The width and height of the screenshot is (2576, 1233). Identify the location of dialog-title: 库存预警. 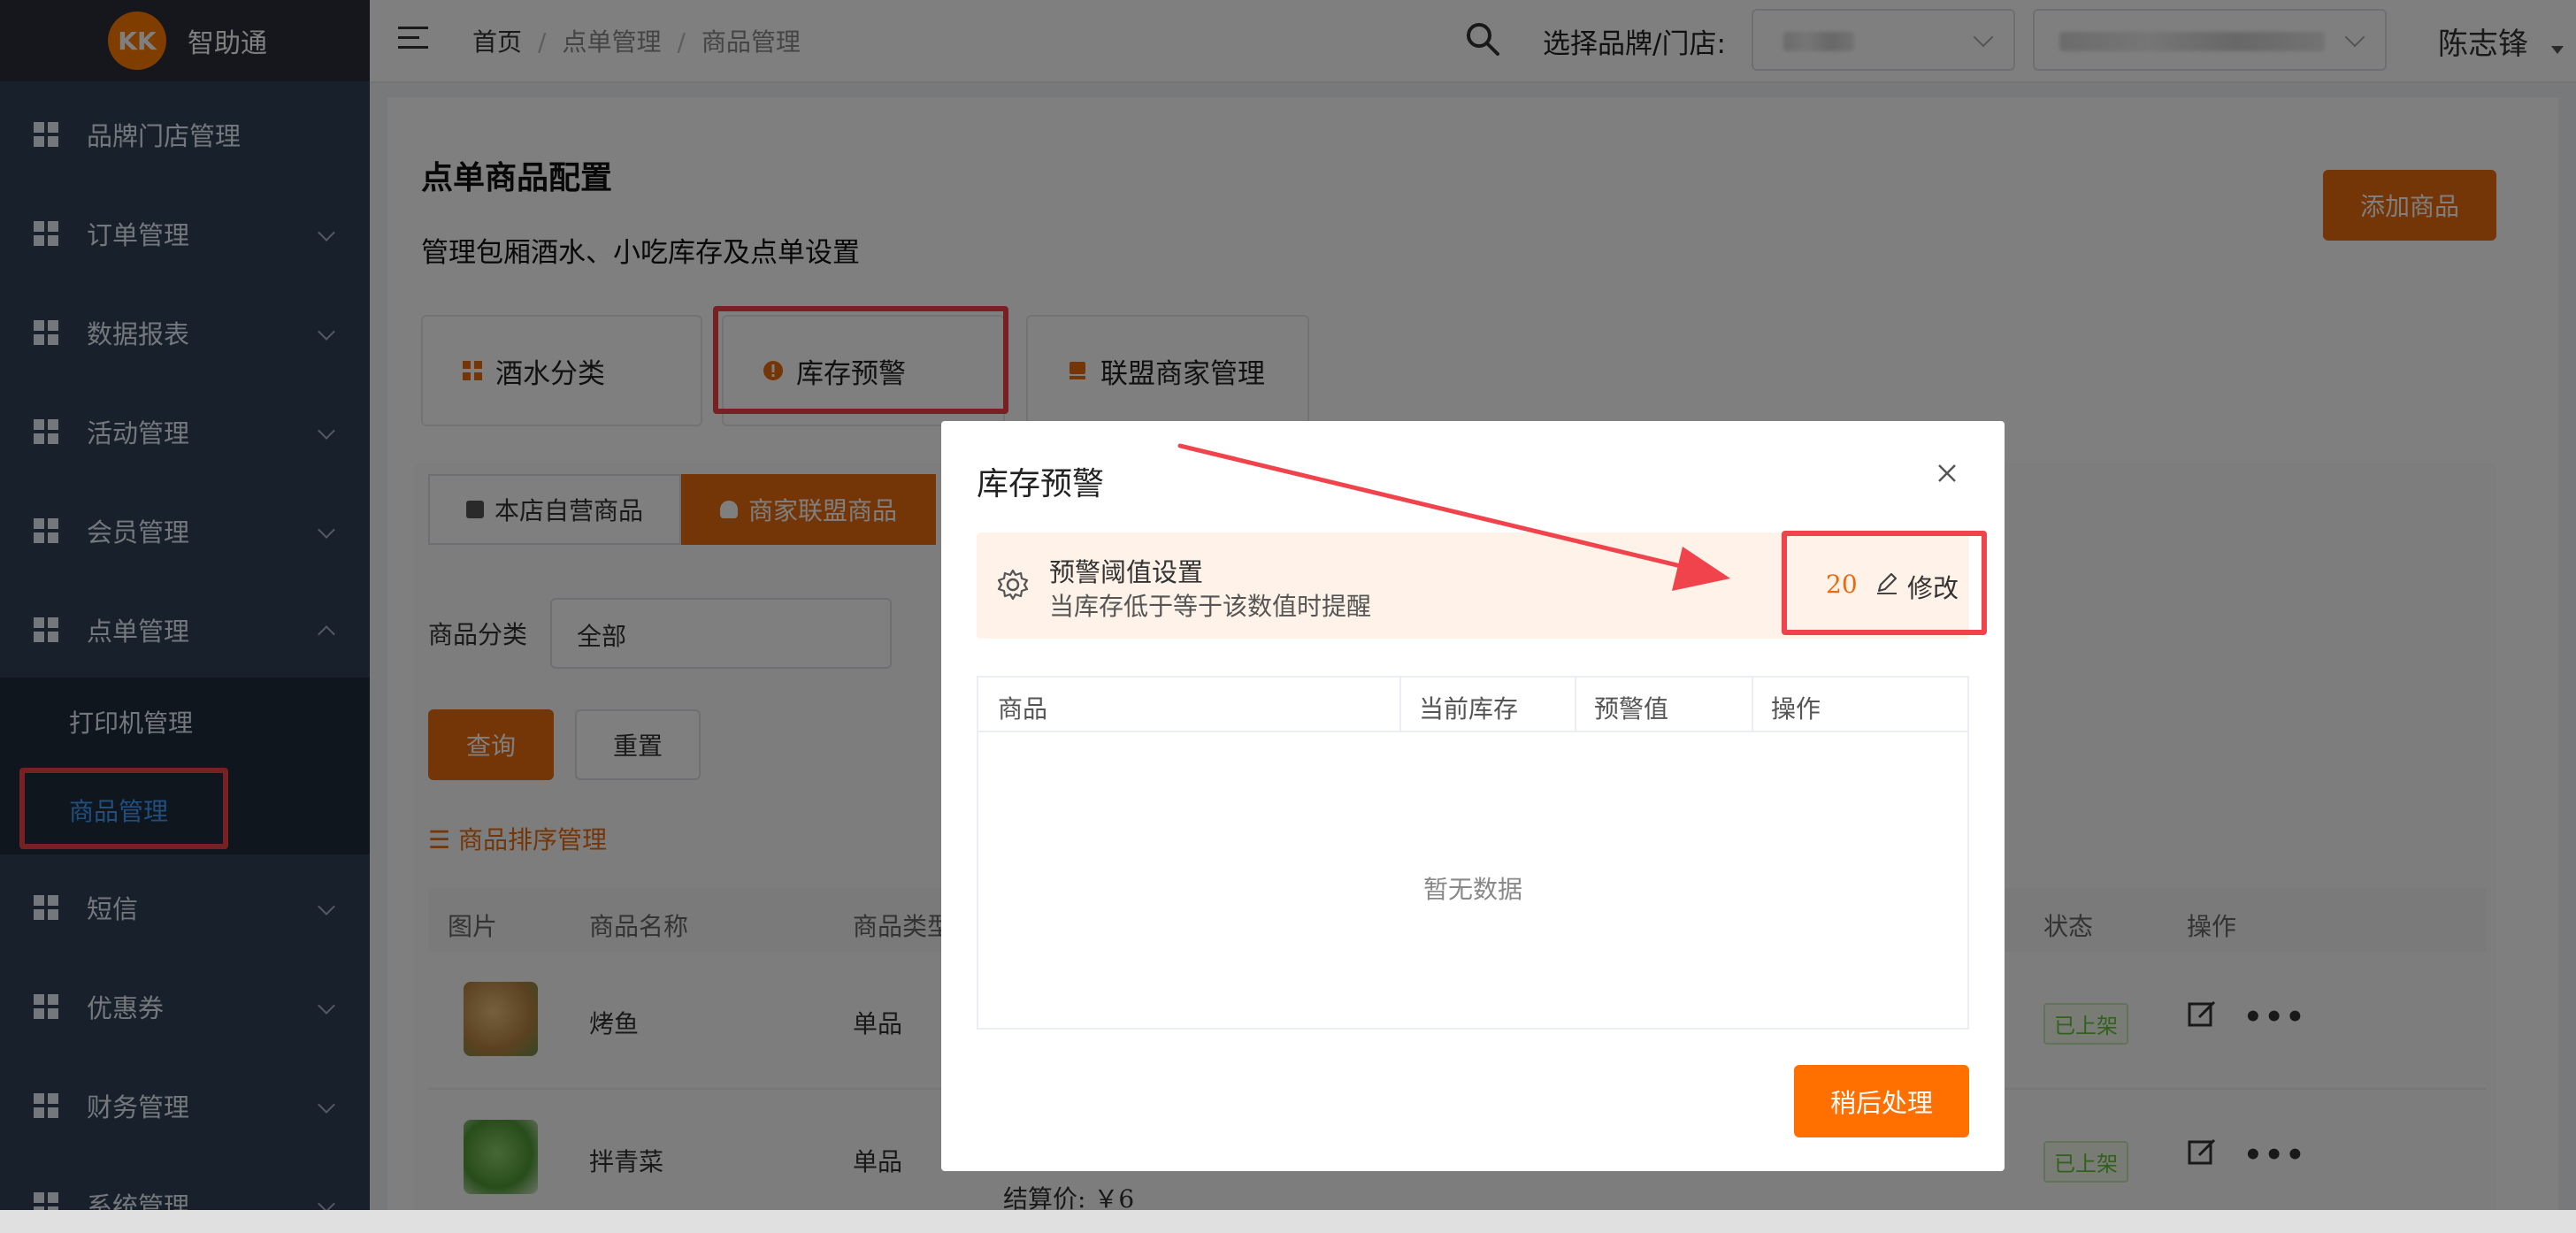
(1041, 484).